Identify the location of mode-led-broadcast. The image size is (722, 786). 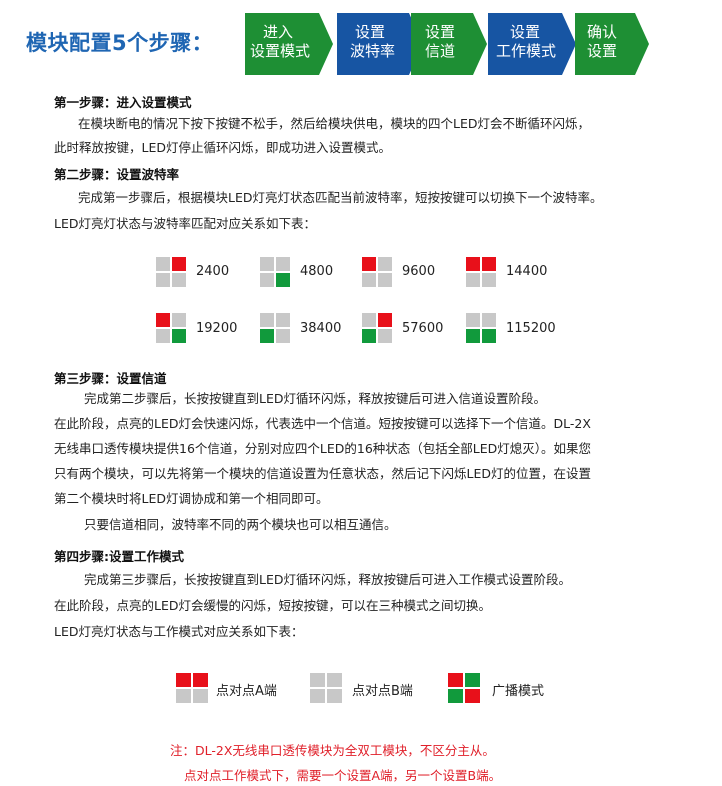
(464, 688).